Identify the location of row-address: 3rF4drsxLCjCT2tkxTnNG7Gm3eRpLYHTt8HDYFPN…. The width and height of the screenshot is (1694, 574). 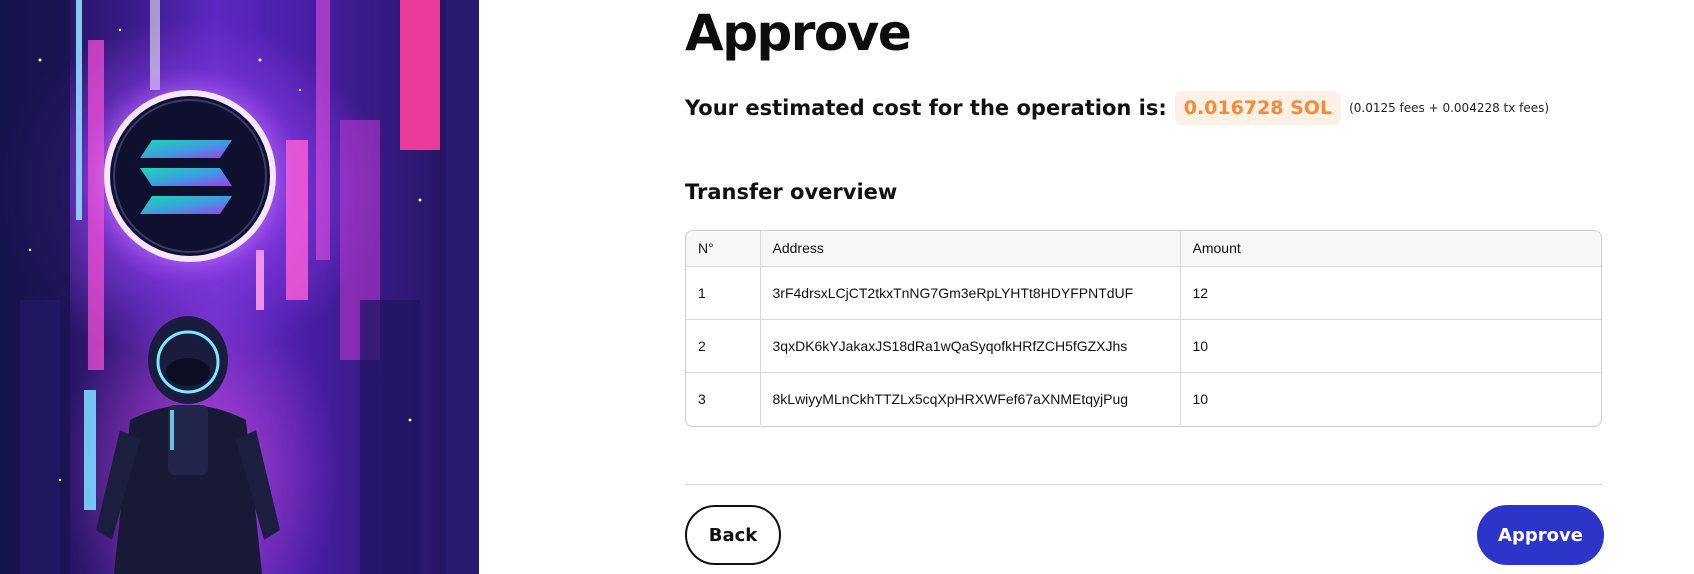
(970, 293).